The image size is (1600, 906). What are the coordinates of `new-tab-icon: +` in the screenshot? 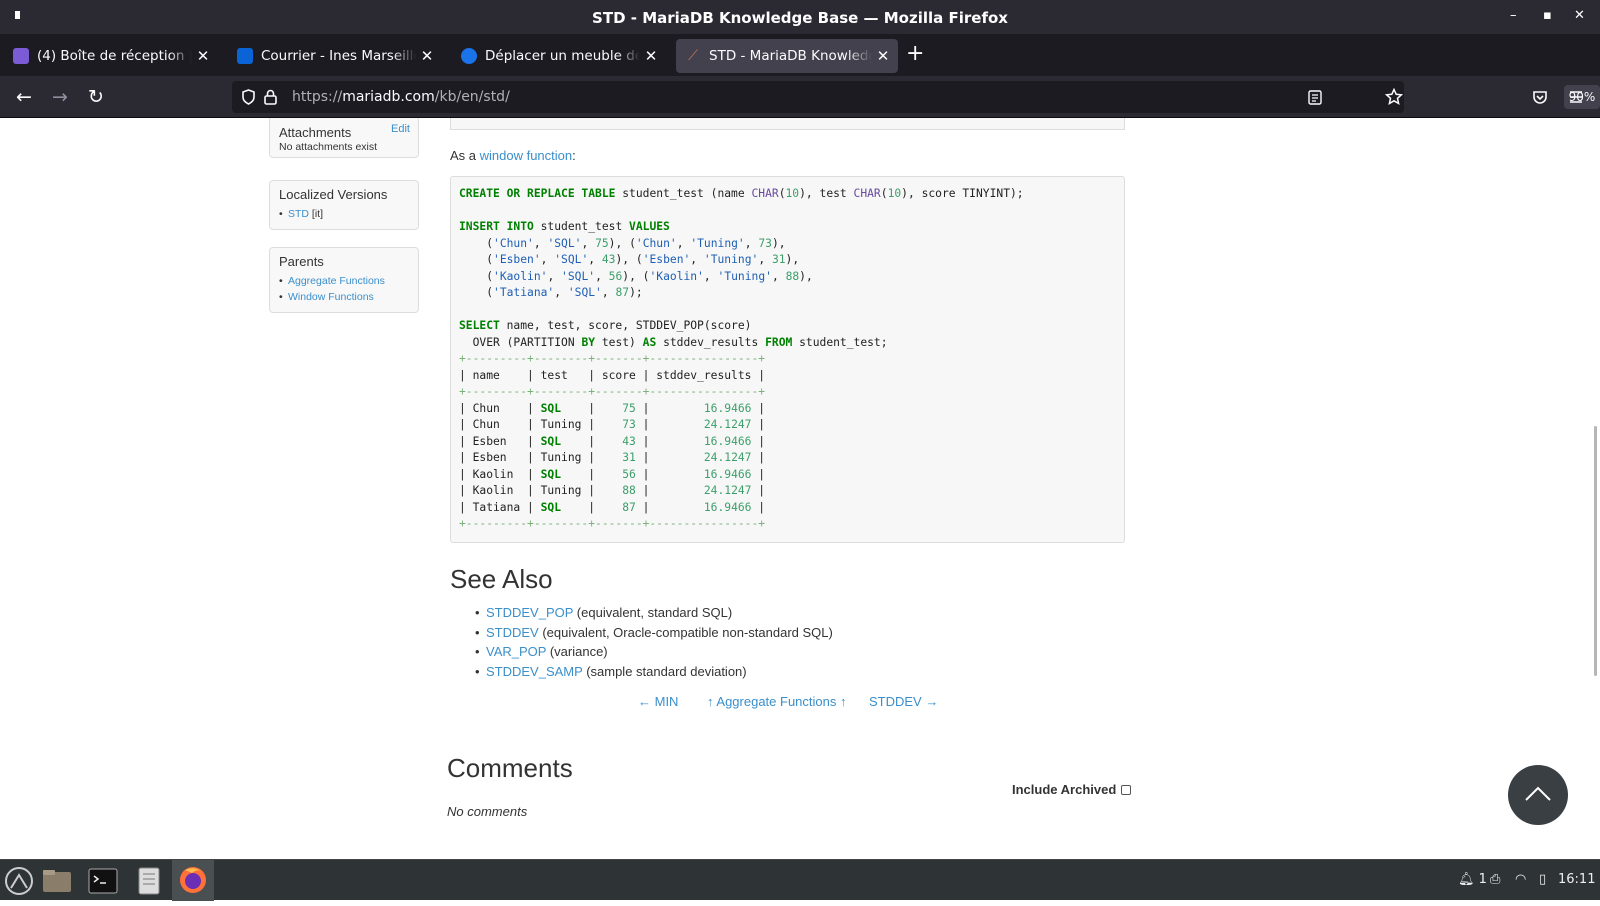 It's located at (915, 53).